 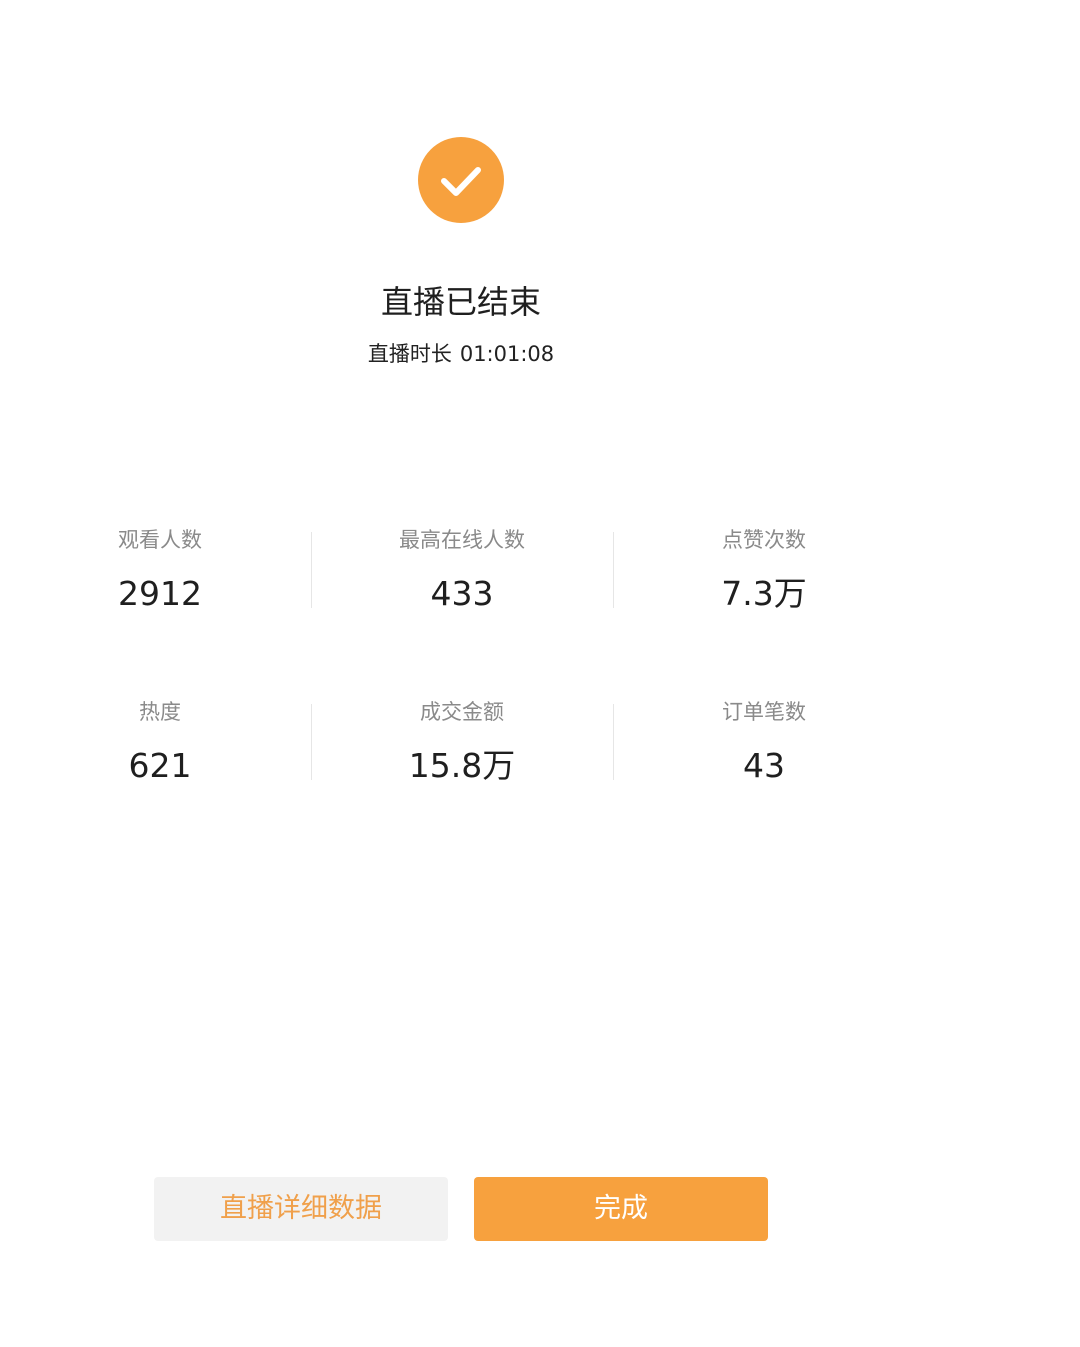 I want to click on stat-value: 433, so click(x=462, y=593).